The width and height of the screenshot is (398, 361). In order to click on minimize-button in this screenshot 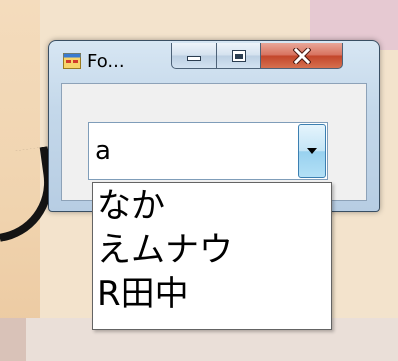, I will do `click(194, 56)`.